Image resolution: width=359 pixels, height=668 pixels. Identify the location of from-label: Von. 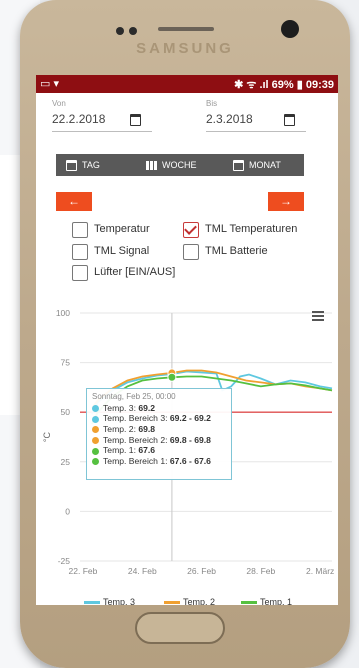
(59, 103).